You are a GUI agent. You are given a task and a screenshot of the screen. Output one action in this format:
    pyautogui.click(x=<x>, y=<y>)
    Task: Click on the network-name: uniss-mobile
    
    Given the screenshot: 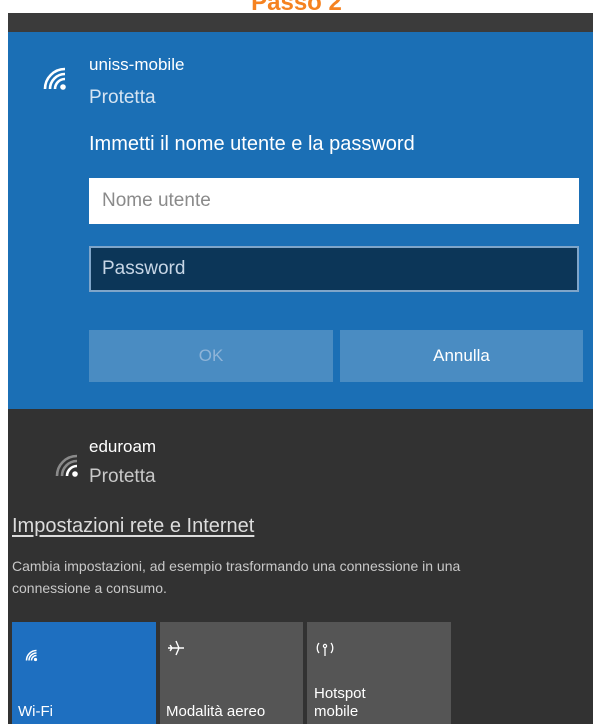 What is the action you would take?
    pyautogui.click(x=136, y=65)
    